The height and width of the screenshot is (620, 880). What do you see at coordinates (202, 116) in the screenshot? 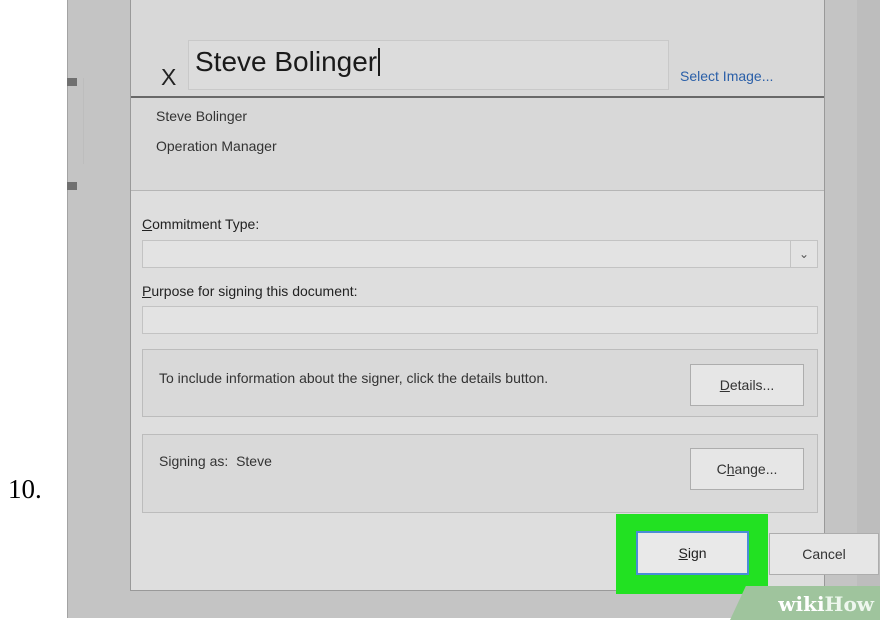
I see `signer-name: Steve Bolinger` at bounding box center [202, 116].